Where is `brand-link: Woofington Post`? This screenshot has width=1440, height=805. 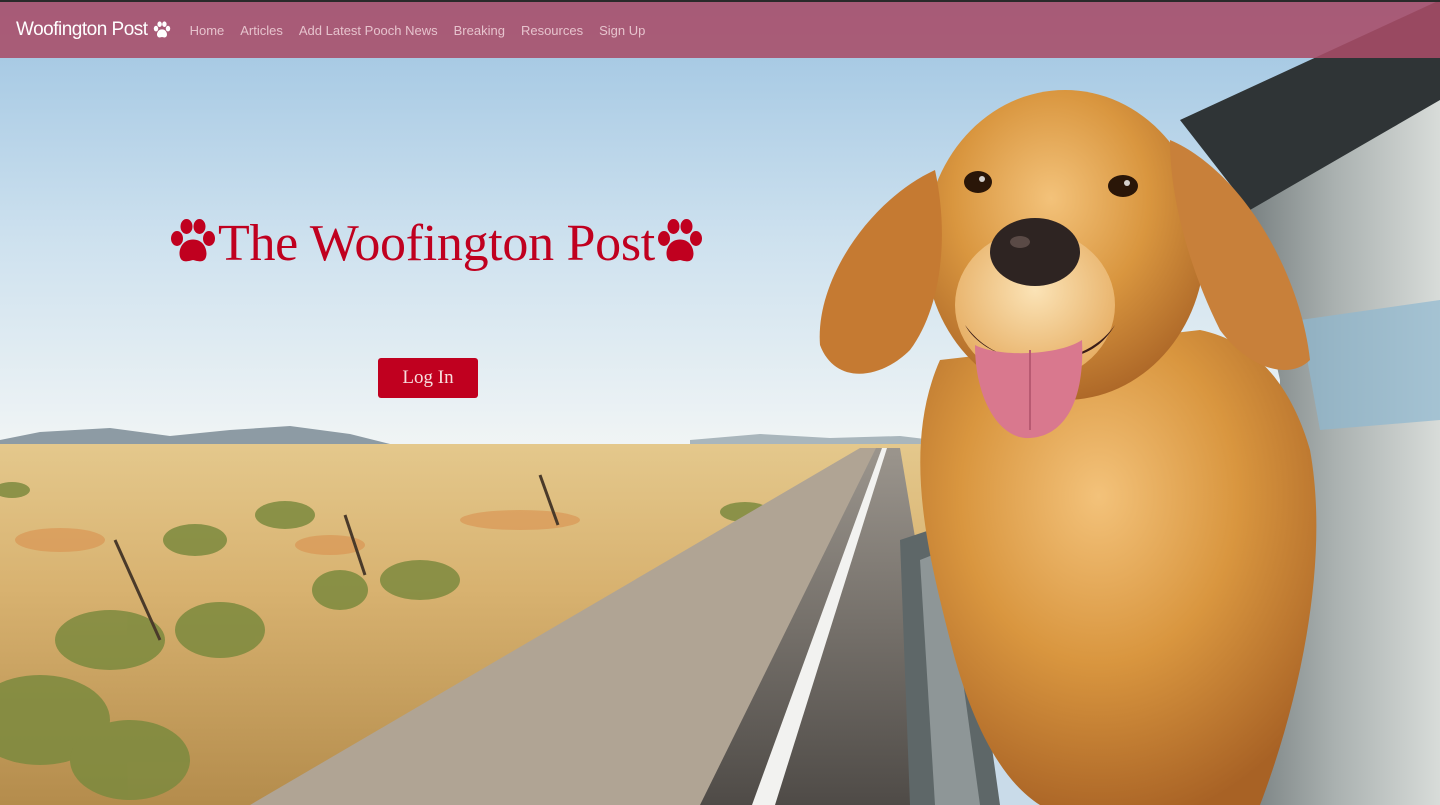
brand-link: Woofington Post is located at coordinates (94, 30).